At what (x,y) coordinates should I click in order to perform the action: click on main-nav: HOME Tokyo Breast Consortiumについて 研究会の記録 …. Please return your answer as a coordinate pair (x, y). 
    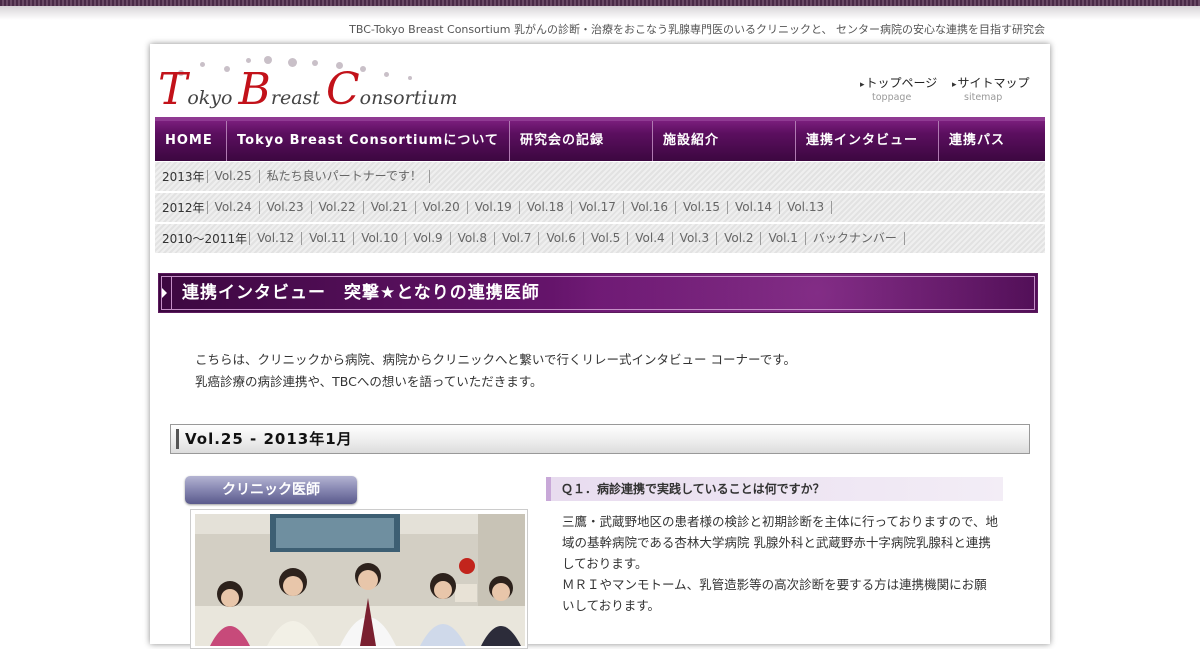
    Looking at the image, I should click on (600, 139).